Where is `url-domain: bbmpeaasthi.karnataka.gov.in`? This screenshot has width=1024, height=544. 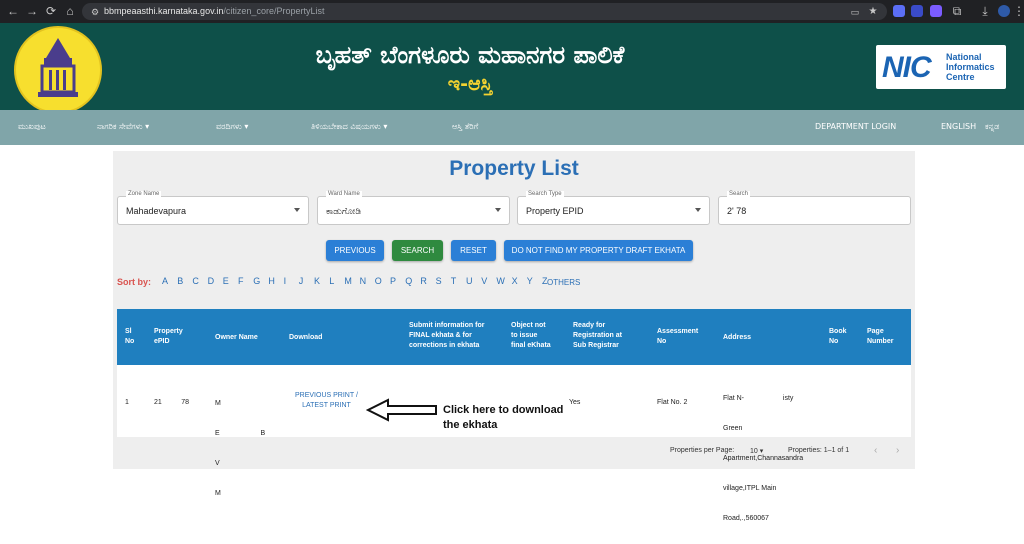 url-domain: bbmpeaasthi.karnataka.gov.in is located at coordinates (164, 11).